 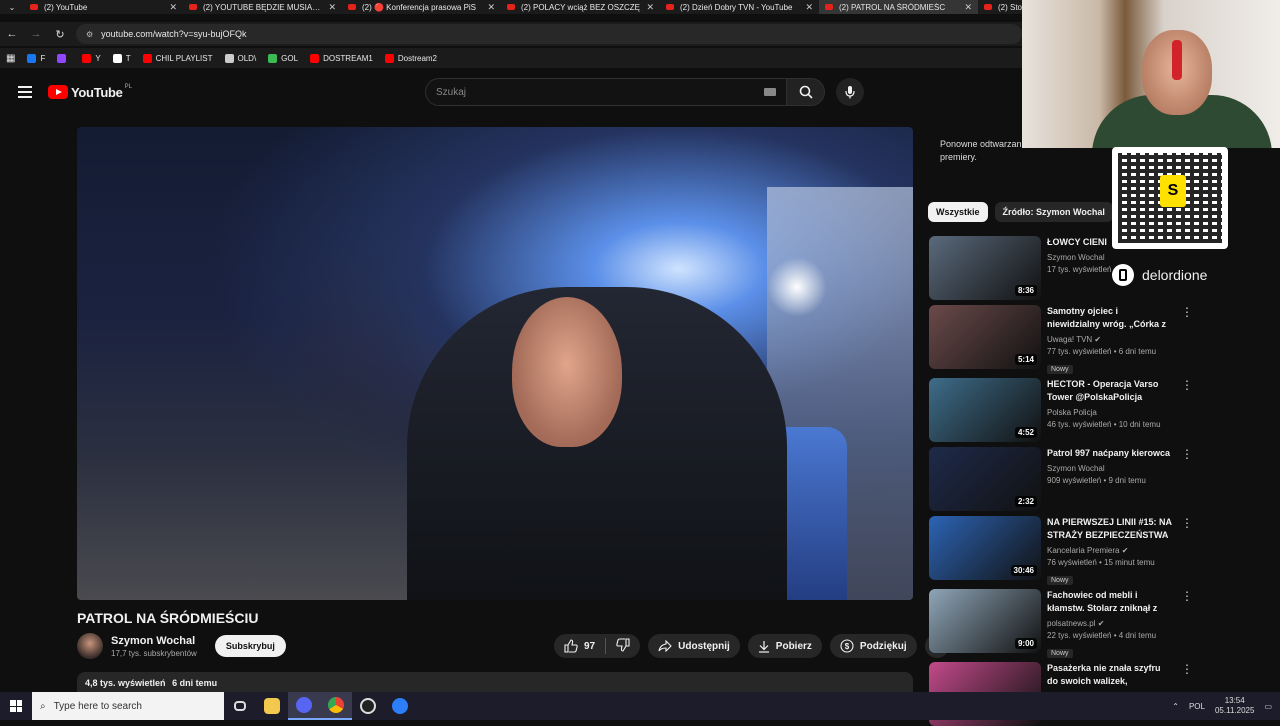 What do you see at coordinates (410, 58) in the screenshot?
I see `bookmark-item: Dostream2` at bounding box center [410, 58].